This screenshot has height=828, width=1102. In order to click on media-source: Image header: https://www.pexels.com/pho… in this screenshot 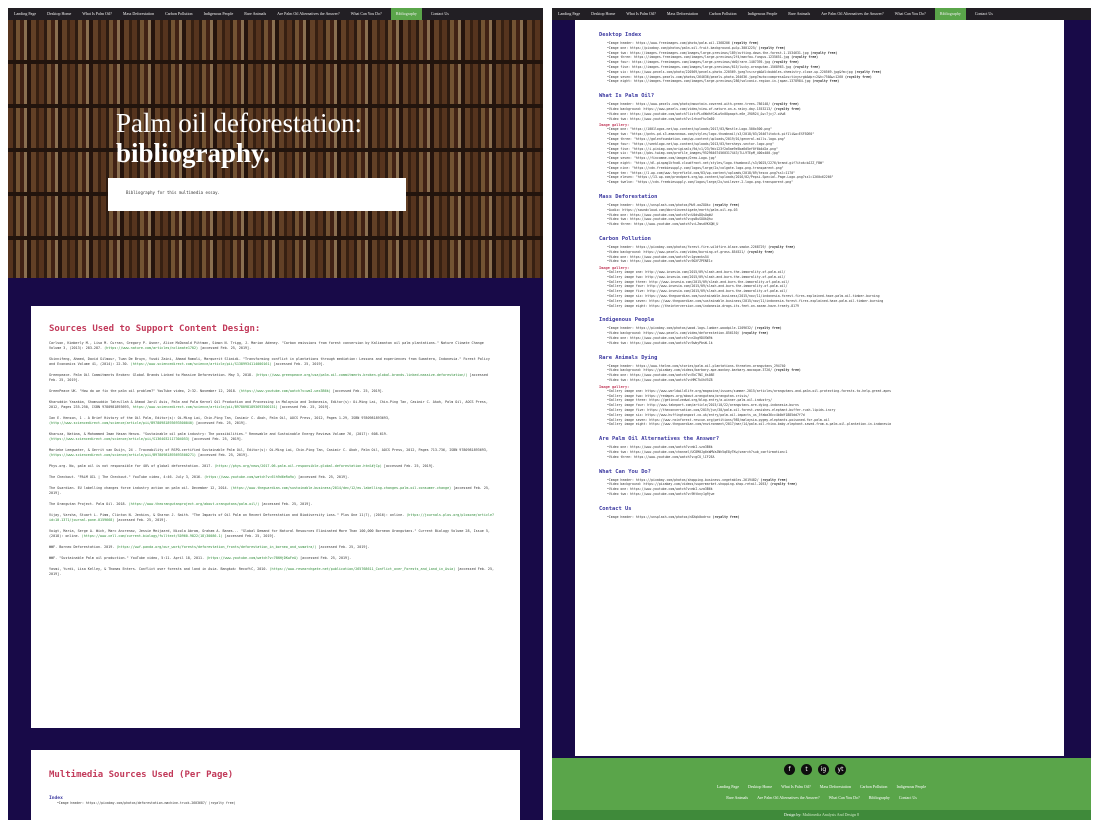, I will do `click(690, 104)`.